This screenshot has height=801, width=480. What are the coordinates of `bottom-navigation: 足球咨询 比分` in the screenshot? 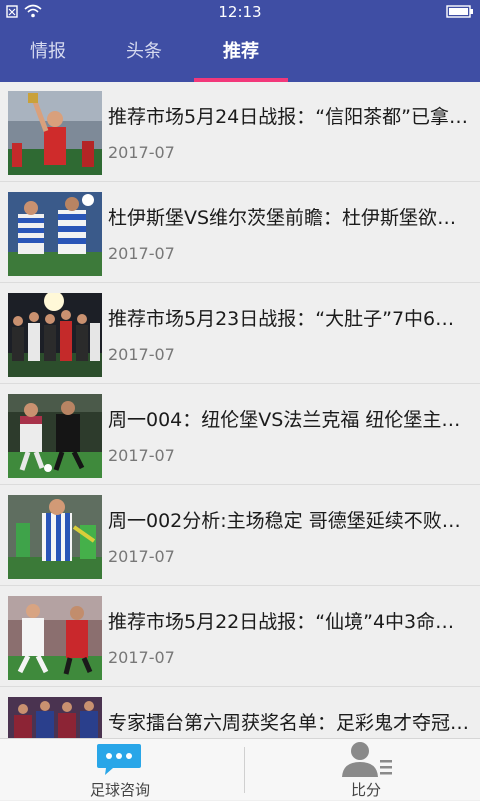 It's located at (240, 769).